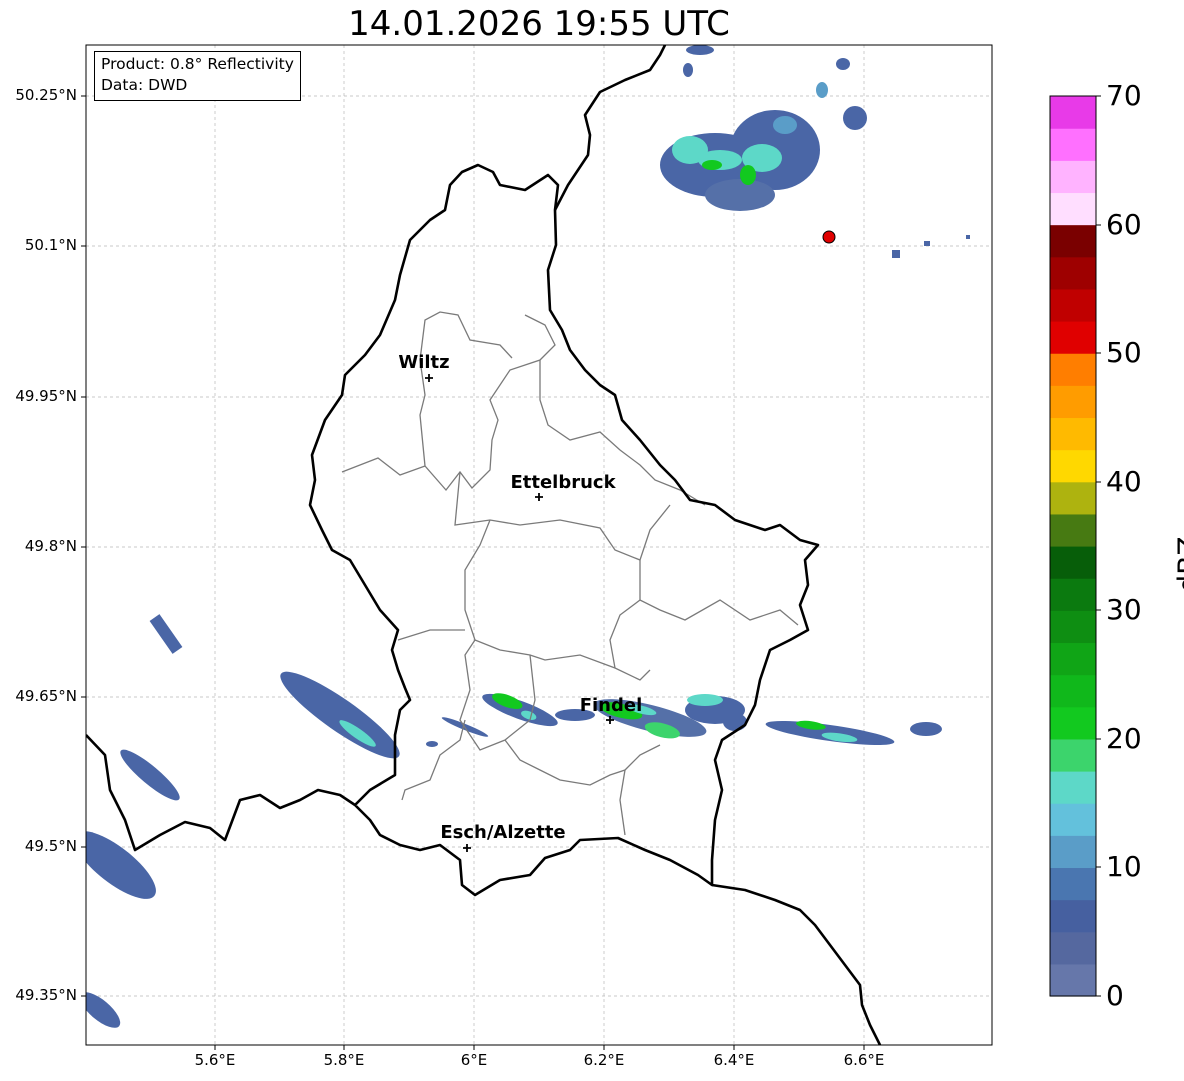 The image size is (1184, 1081). Describe the element at coordinates (46, 696) in the screenshot. I see `lat-label: 49.65°N` at that location.